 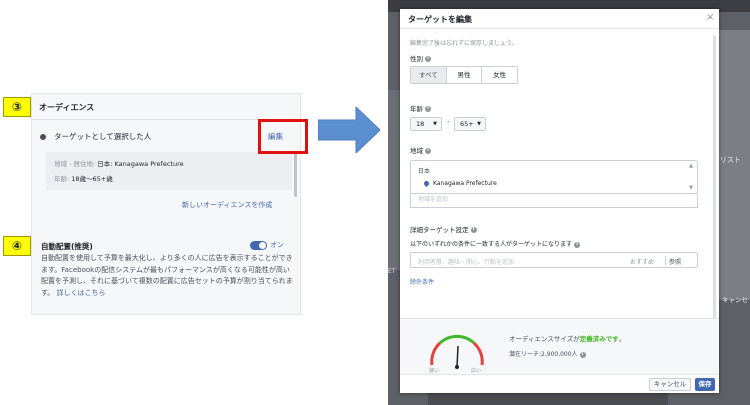 What do you see at coordinates (103, 136) in the screenshot?
I see `target-radio-label: ターゲットとして選択した人` at bounding box center [103, 136].